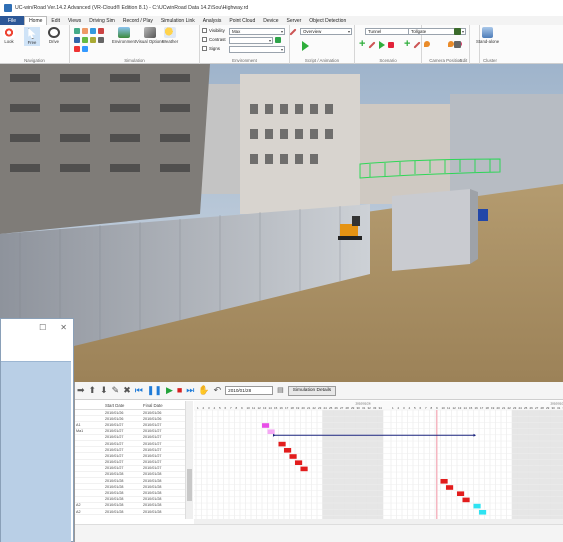  What do you see at coordinates (116, 390) in the screenshot?
I see `pencil-icon: ✎` at bounding box center [116, 390].